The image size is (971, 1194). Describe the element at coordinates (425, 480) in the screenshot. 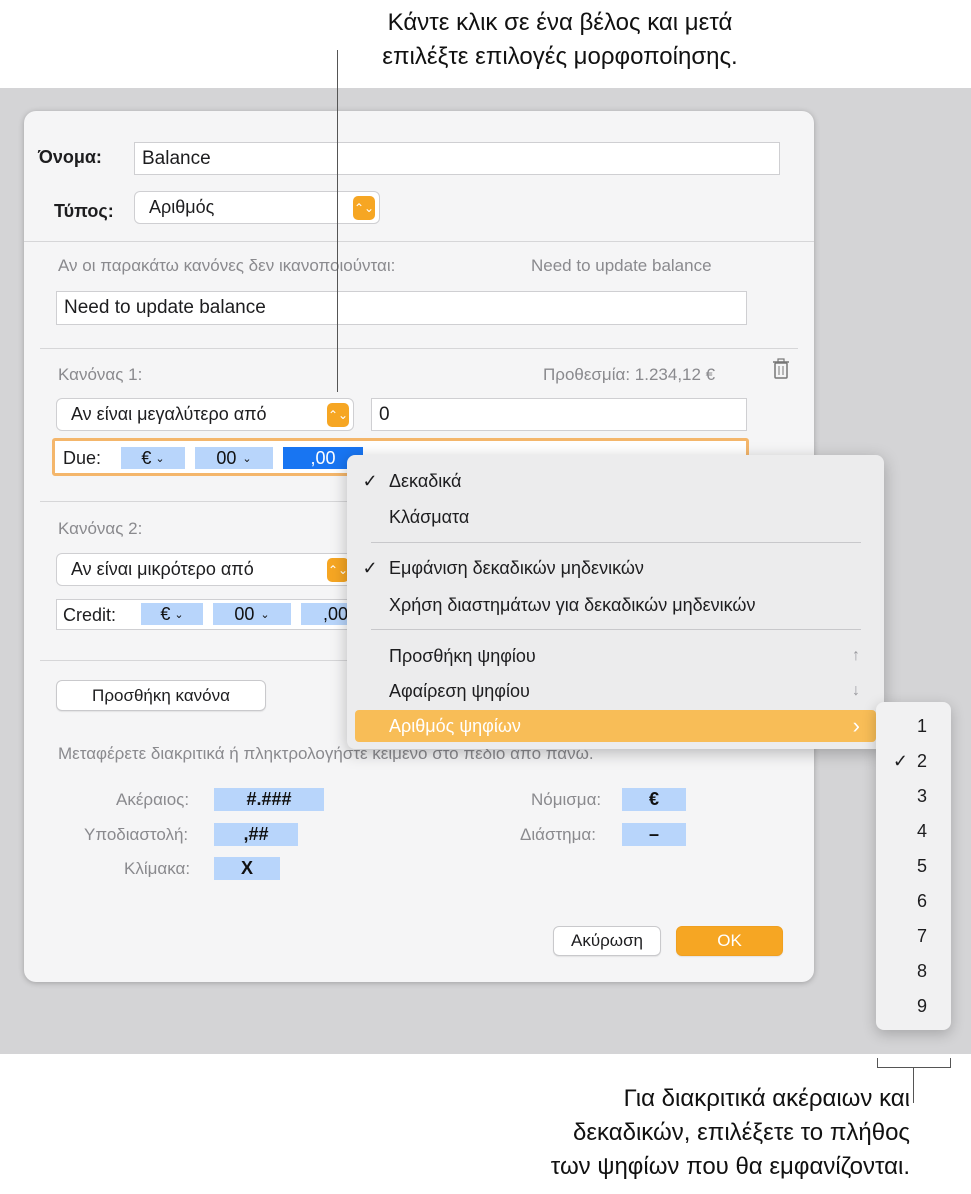

I see `menu-item-label: Δεκαδικά` at that location.